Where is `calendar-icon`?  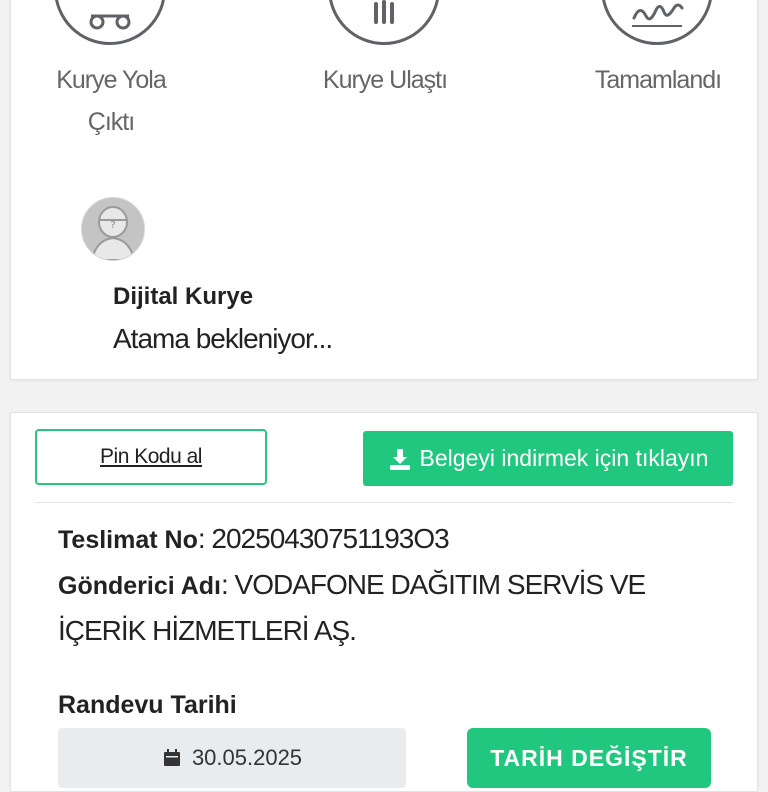 calendar-icon is located at coordinates (172, 758).